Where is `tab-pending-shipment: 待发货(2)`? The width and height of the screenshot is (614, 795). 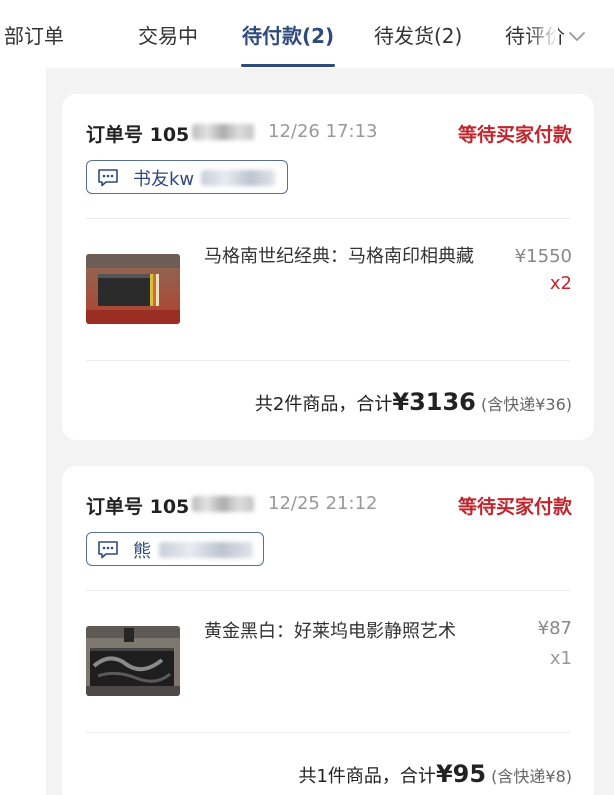
tab-pending-shipment: 待发货(2) is located at coordinates (418, 36).